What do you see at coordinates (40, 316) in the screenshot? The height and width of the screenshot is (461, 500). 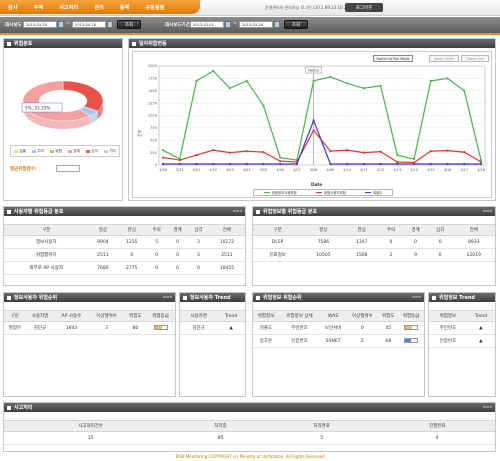 I see `col-header: 사용자명` at bounding box center [40, 316].